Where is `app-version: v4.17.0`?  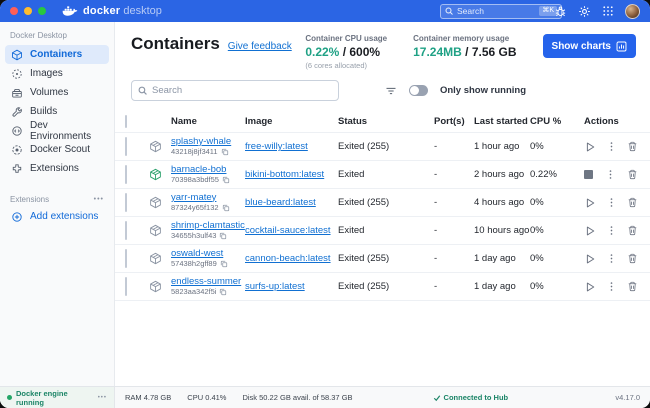
app-version: v4.17.0 is located at coordinates (627, 397).